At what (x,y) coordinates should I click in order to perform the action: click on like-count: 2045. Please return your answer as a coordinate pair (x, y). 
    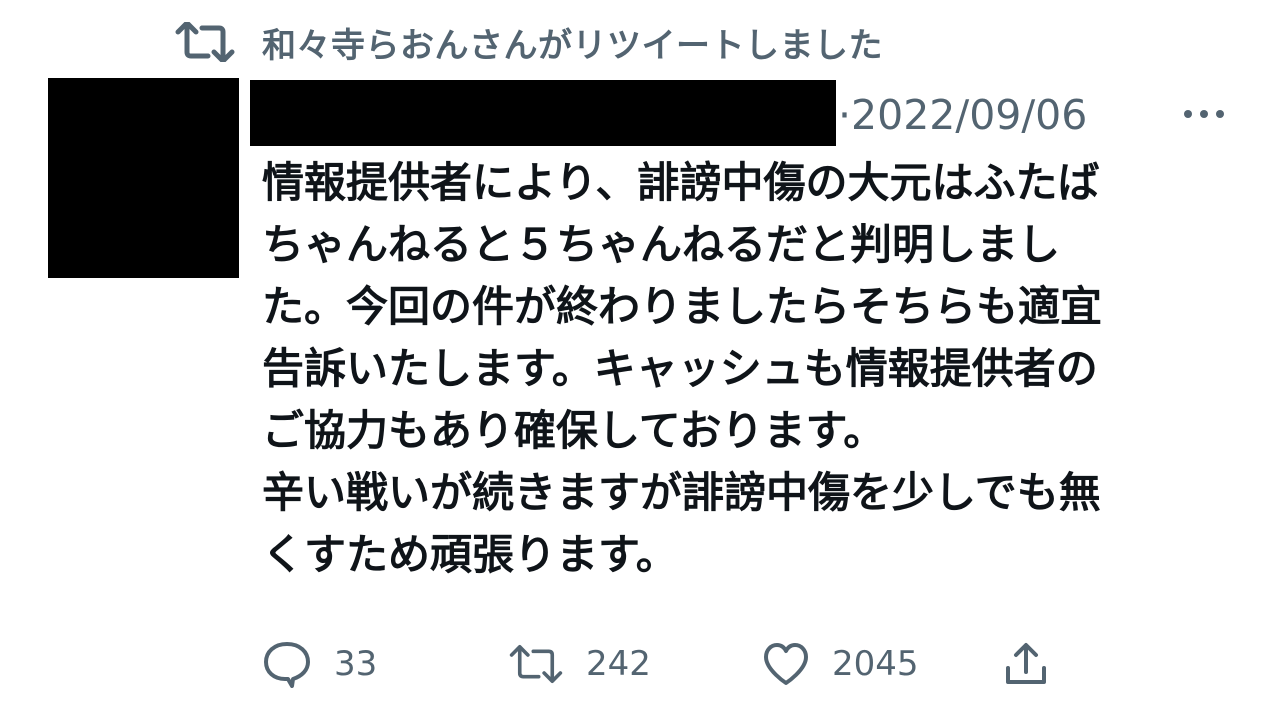
    Looking at the image, I should click on (875, 664).